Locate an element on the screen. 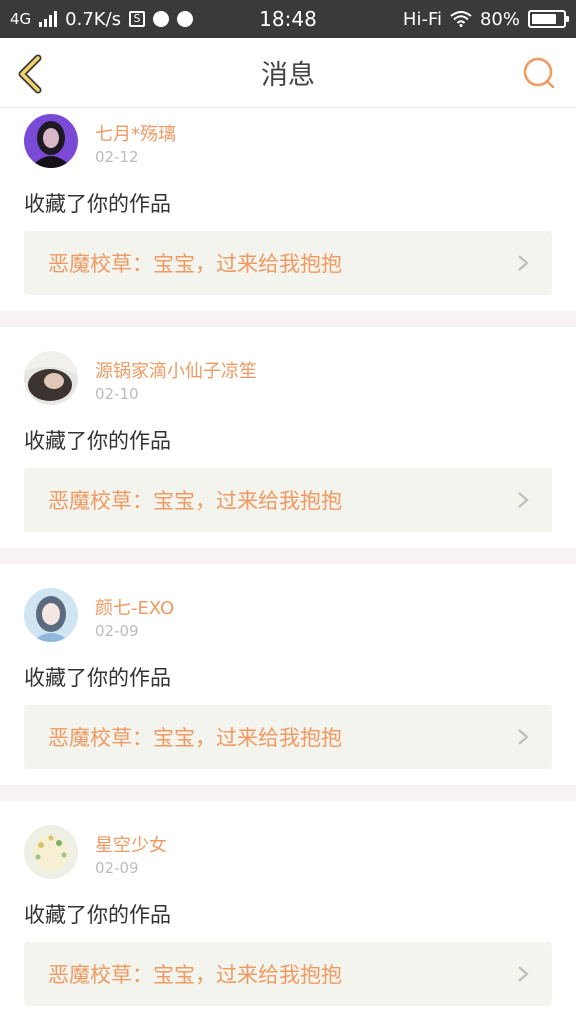  message-date: 02-12 is located at coordinates (117, 157).